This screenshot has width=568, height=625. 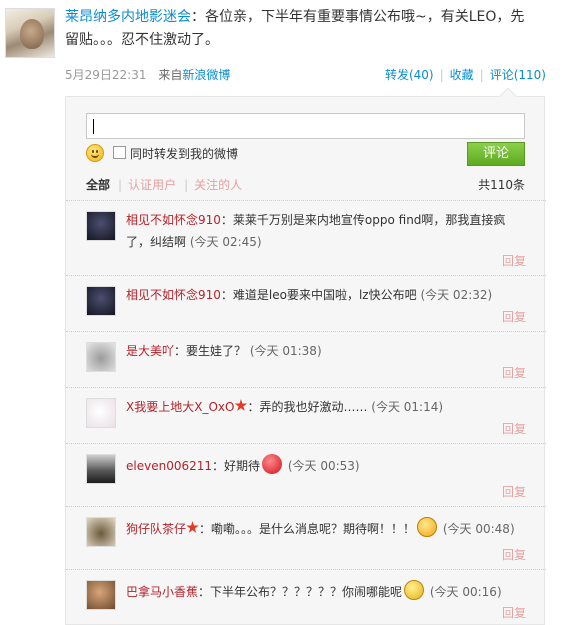 I want to click on comment-text: ：难道是leo要来中国啦，lz快公布吧, so click(x=318, y=295).